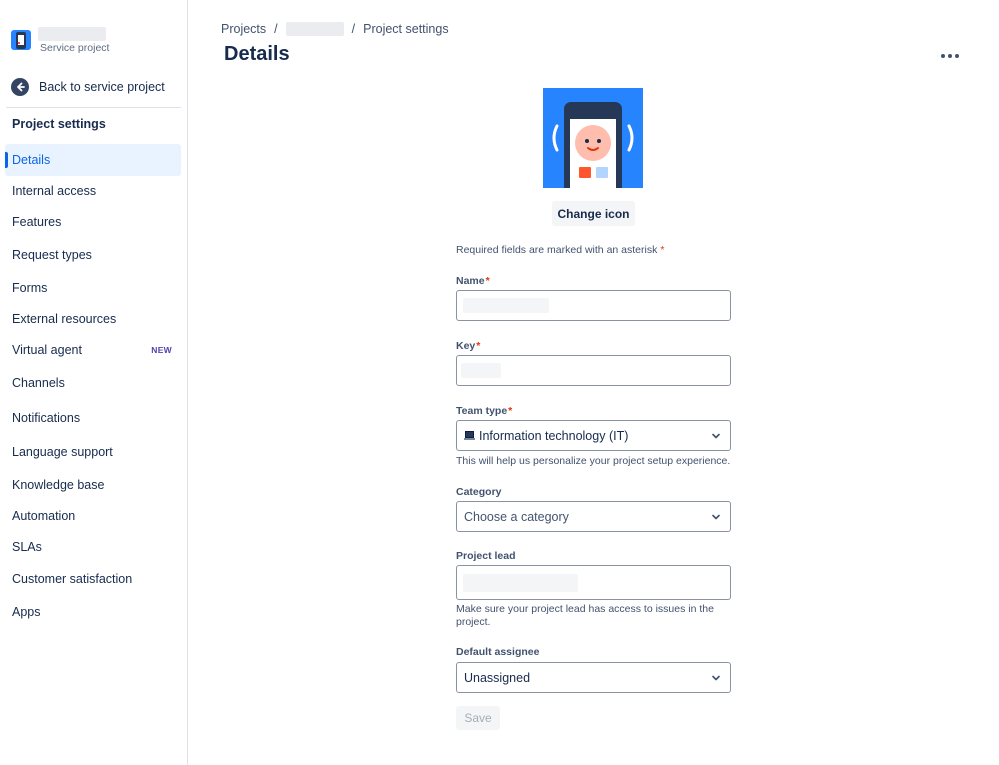 The width and height of the screenshot is (999, 765). I want to click on sidebar-item-label: Notifications, so click(46, 418).